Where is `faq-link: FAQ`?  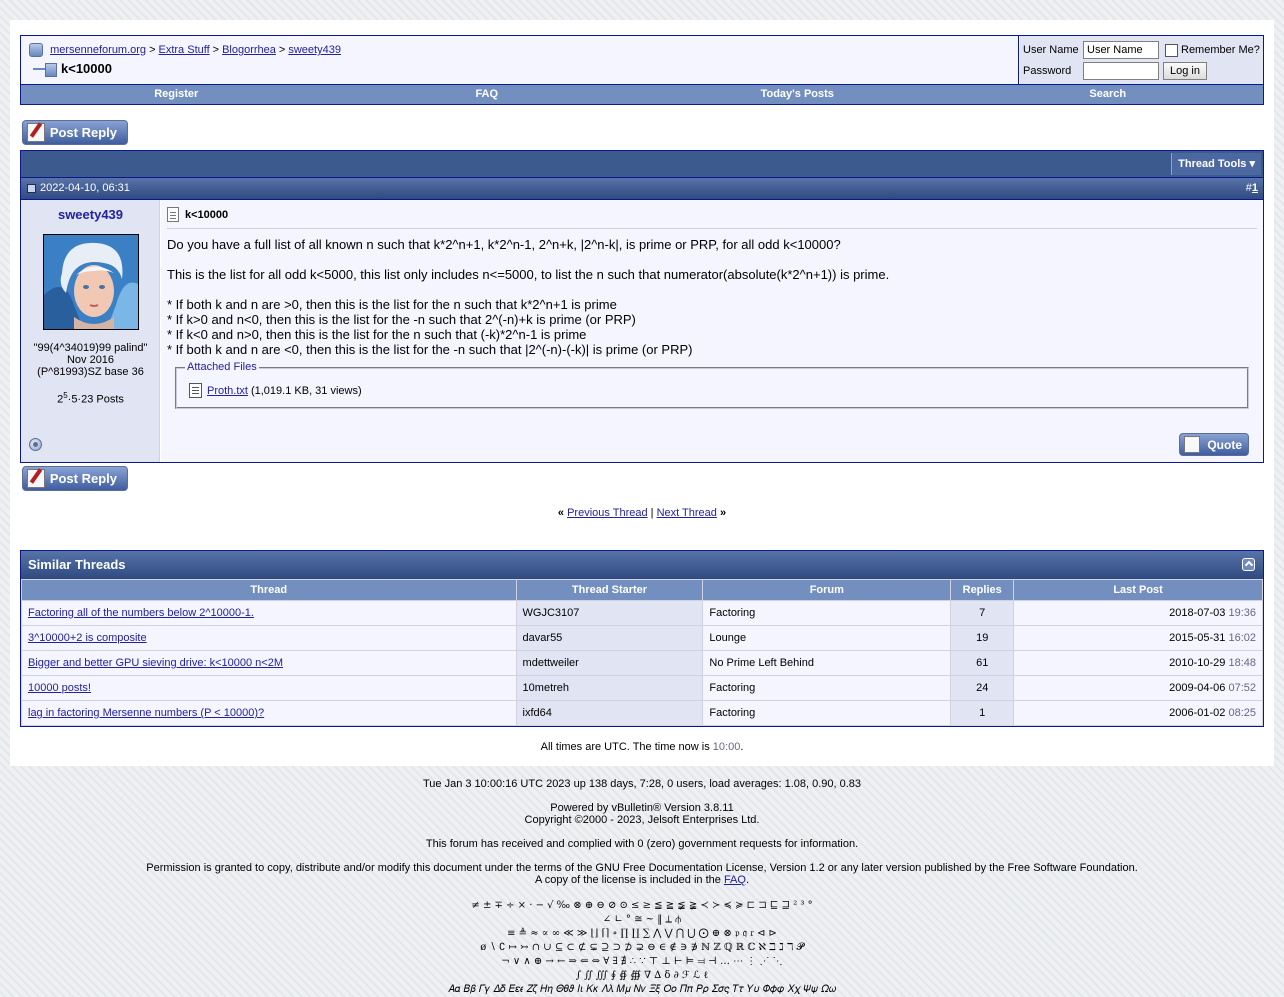
faq-link: FAQ is located at coordinates (735, 880).